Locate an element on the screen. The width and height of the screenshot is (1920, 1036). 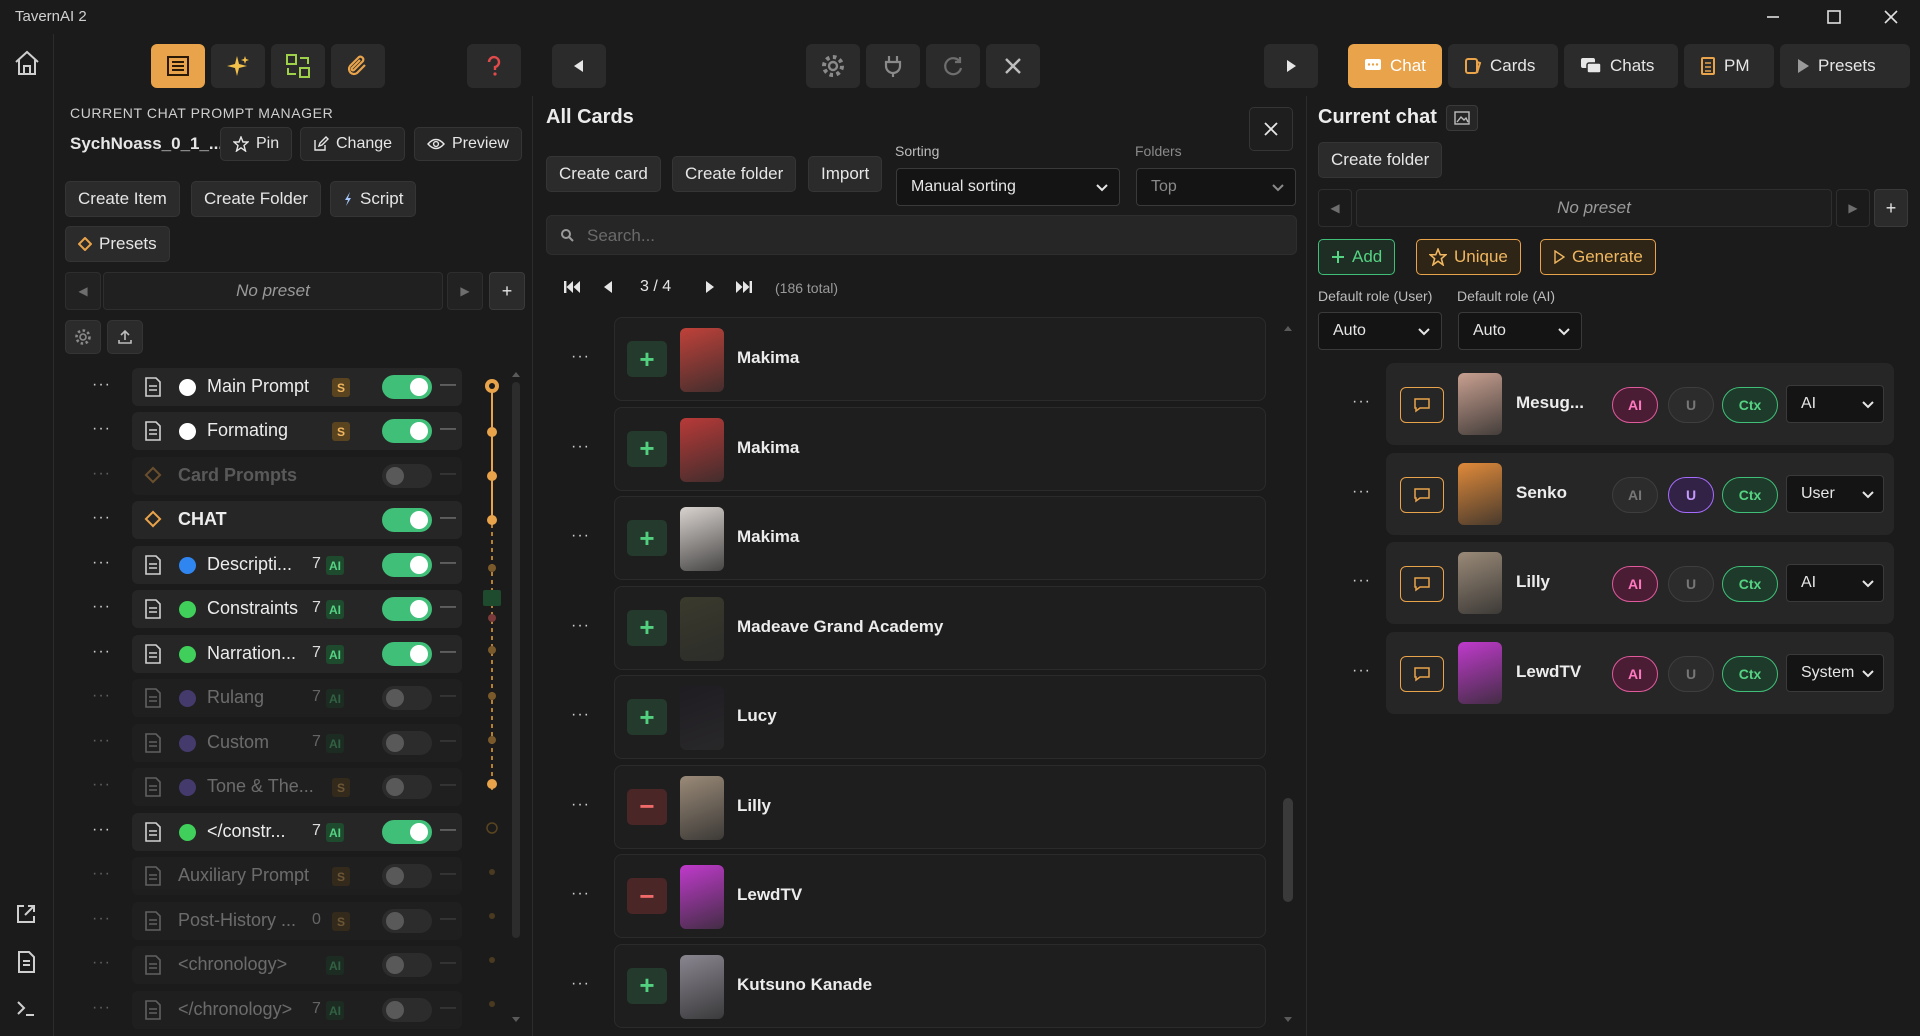
card-row: ··· + Madeave Grand Academy is located at coordinates (918, 627).